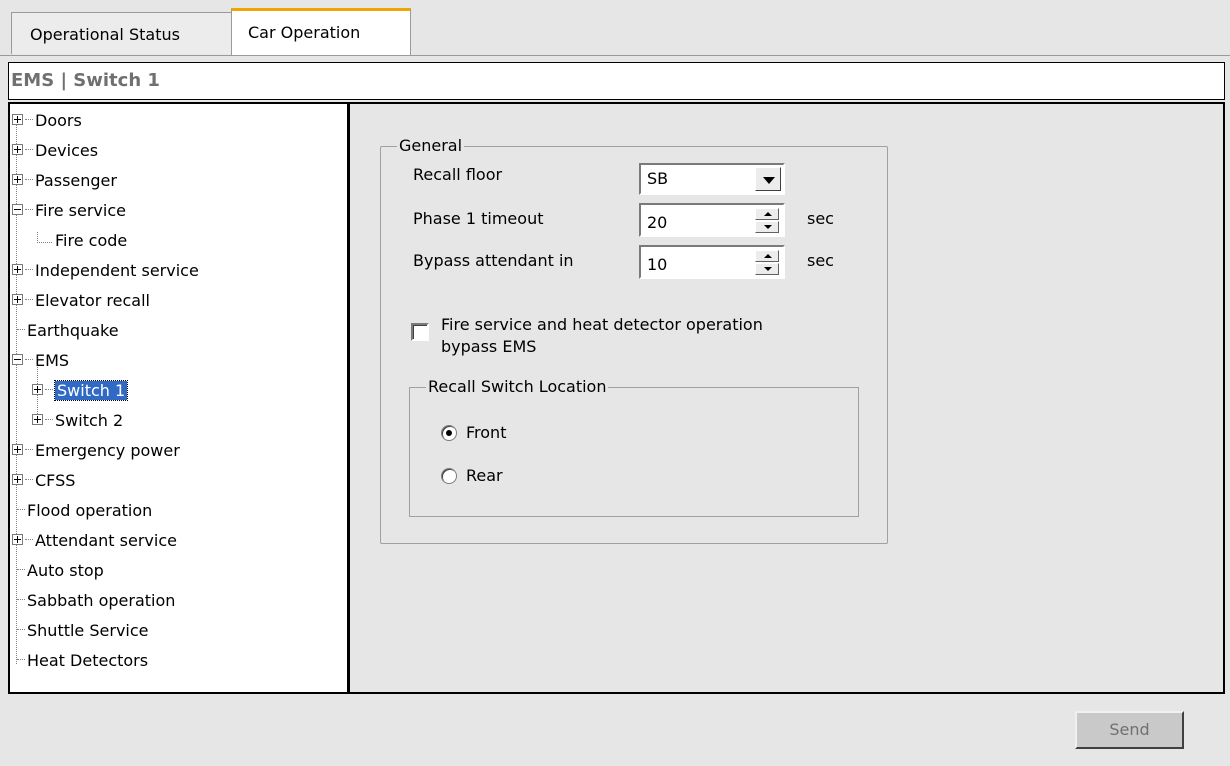 This screenshot has height=766, width=1230. What do you see at coordinates (712, 220) in the screenshot?
I see `phase1-timeout-stepper: 20` at bounding box center [712, 220].